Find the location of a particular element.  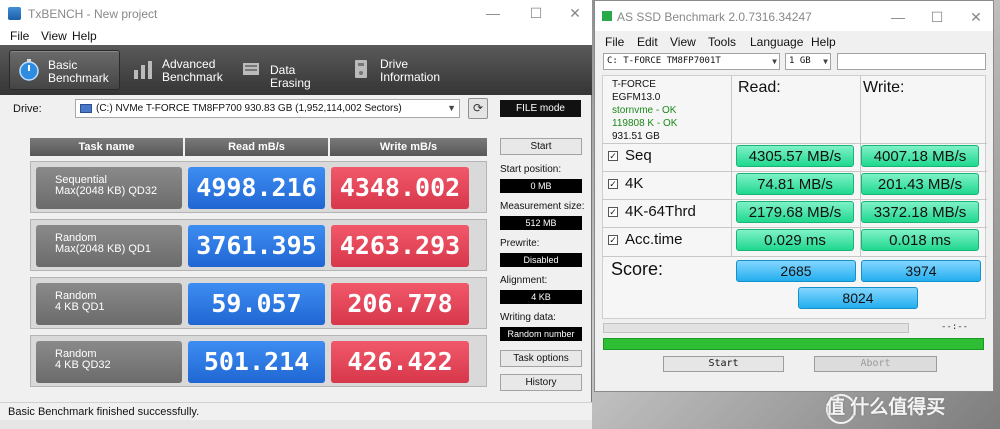

col-task-name: Task name is located at coordinates (106, 147).